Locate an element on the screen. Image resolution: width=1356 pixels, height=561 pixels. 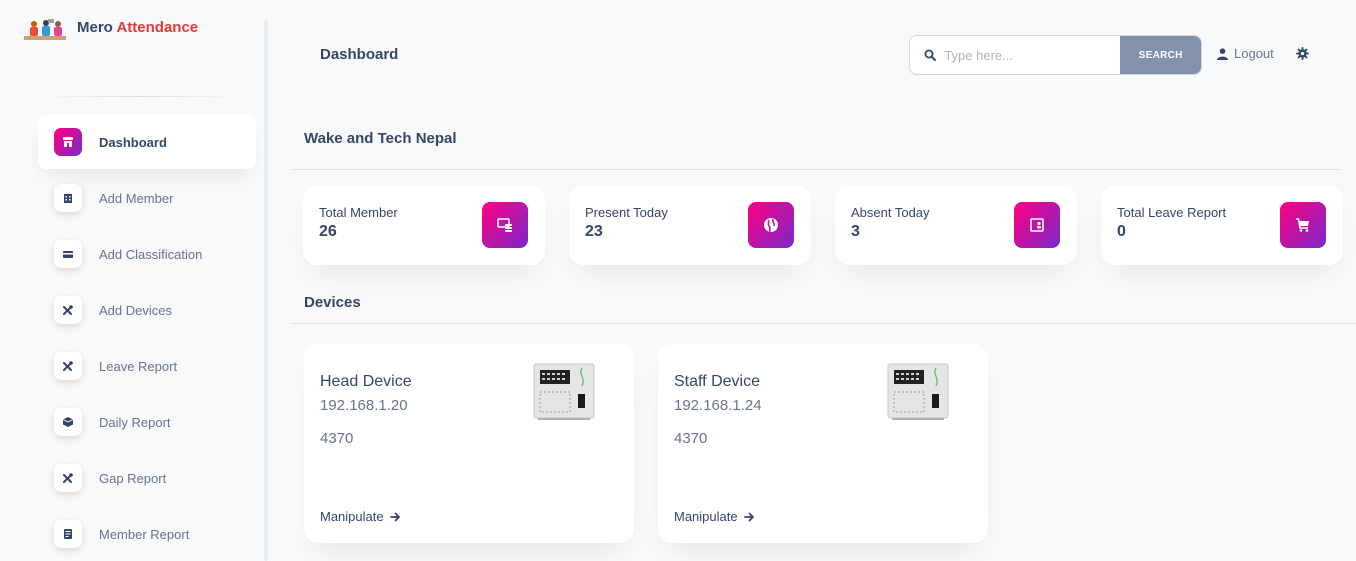
sidebar-item-add-devices: Add Devices is located at coordinates (147, 310).